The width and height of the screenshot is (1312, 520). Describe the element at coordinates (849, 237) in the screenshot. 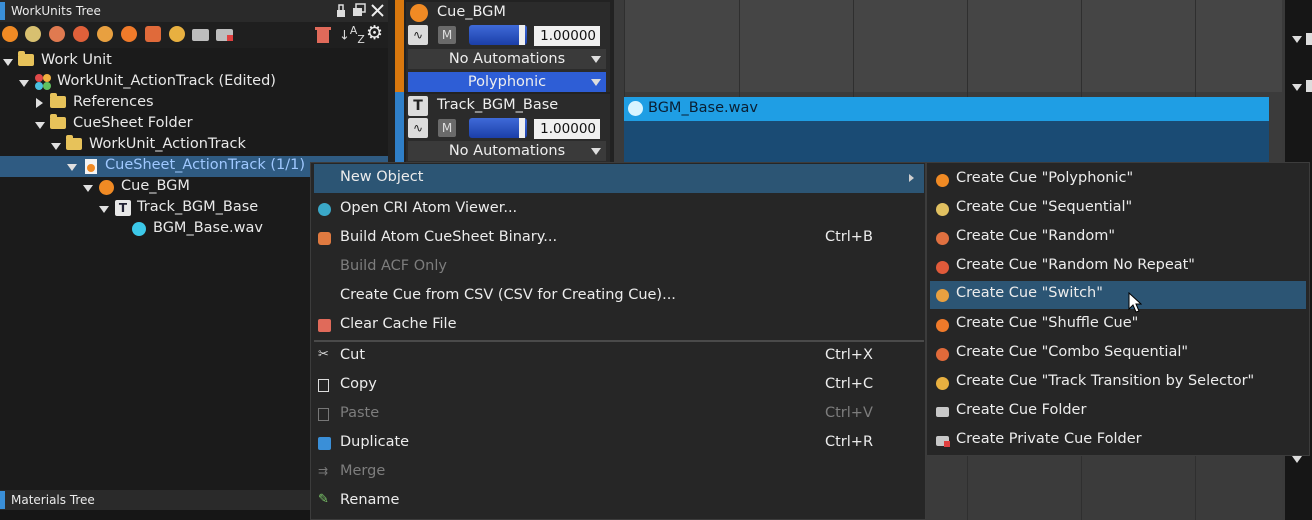

I see `menu-item-shortcut: Ctrl+B` at that location.